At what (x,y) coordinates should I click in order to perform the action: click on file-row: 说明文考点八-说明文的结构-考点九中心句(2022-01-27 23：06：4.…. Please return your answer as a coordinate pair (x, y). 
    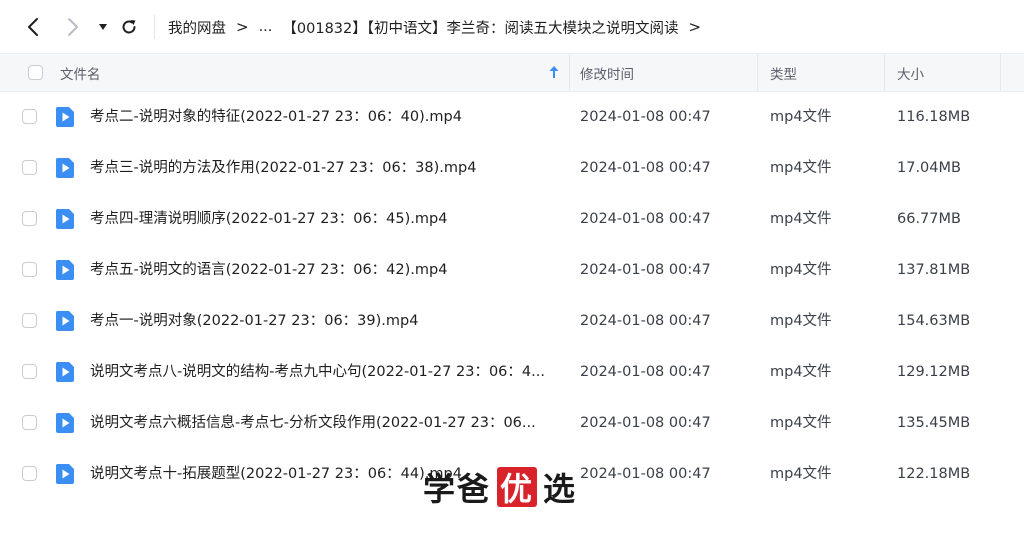
    Looking at the image, I should click on (512, 372).